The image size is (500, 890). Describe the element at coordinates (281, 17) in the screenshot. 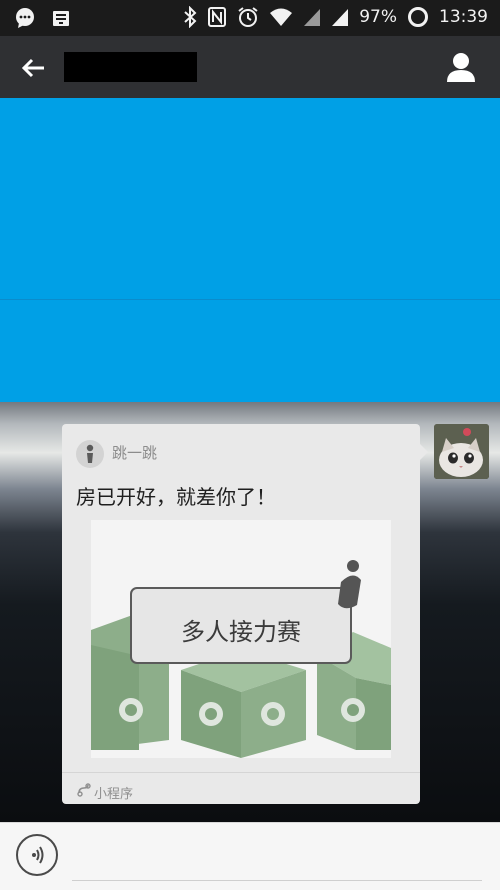

I see `wifi-icon` at that location.